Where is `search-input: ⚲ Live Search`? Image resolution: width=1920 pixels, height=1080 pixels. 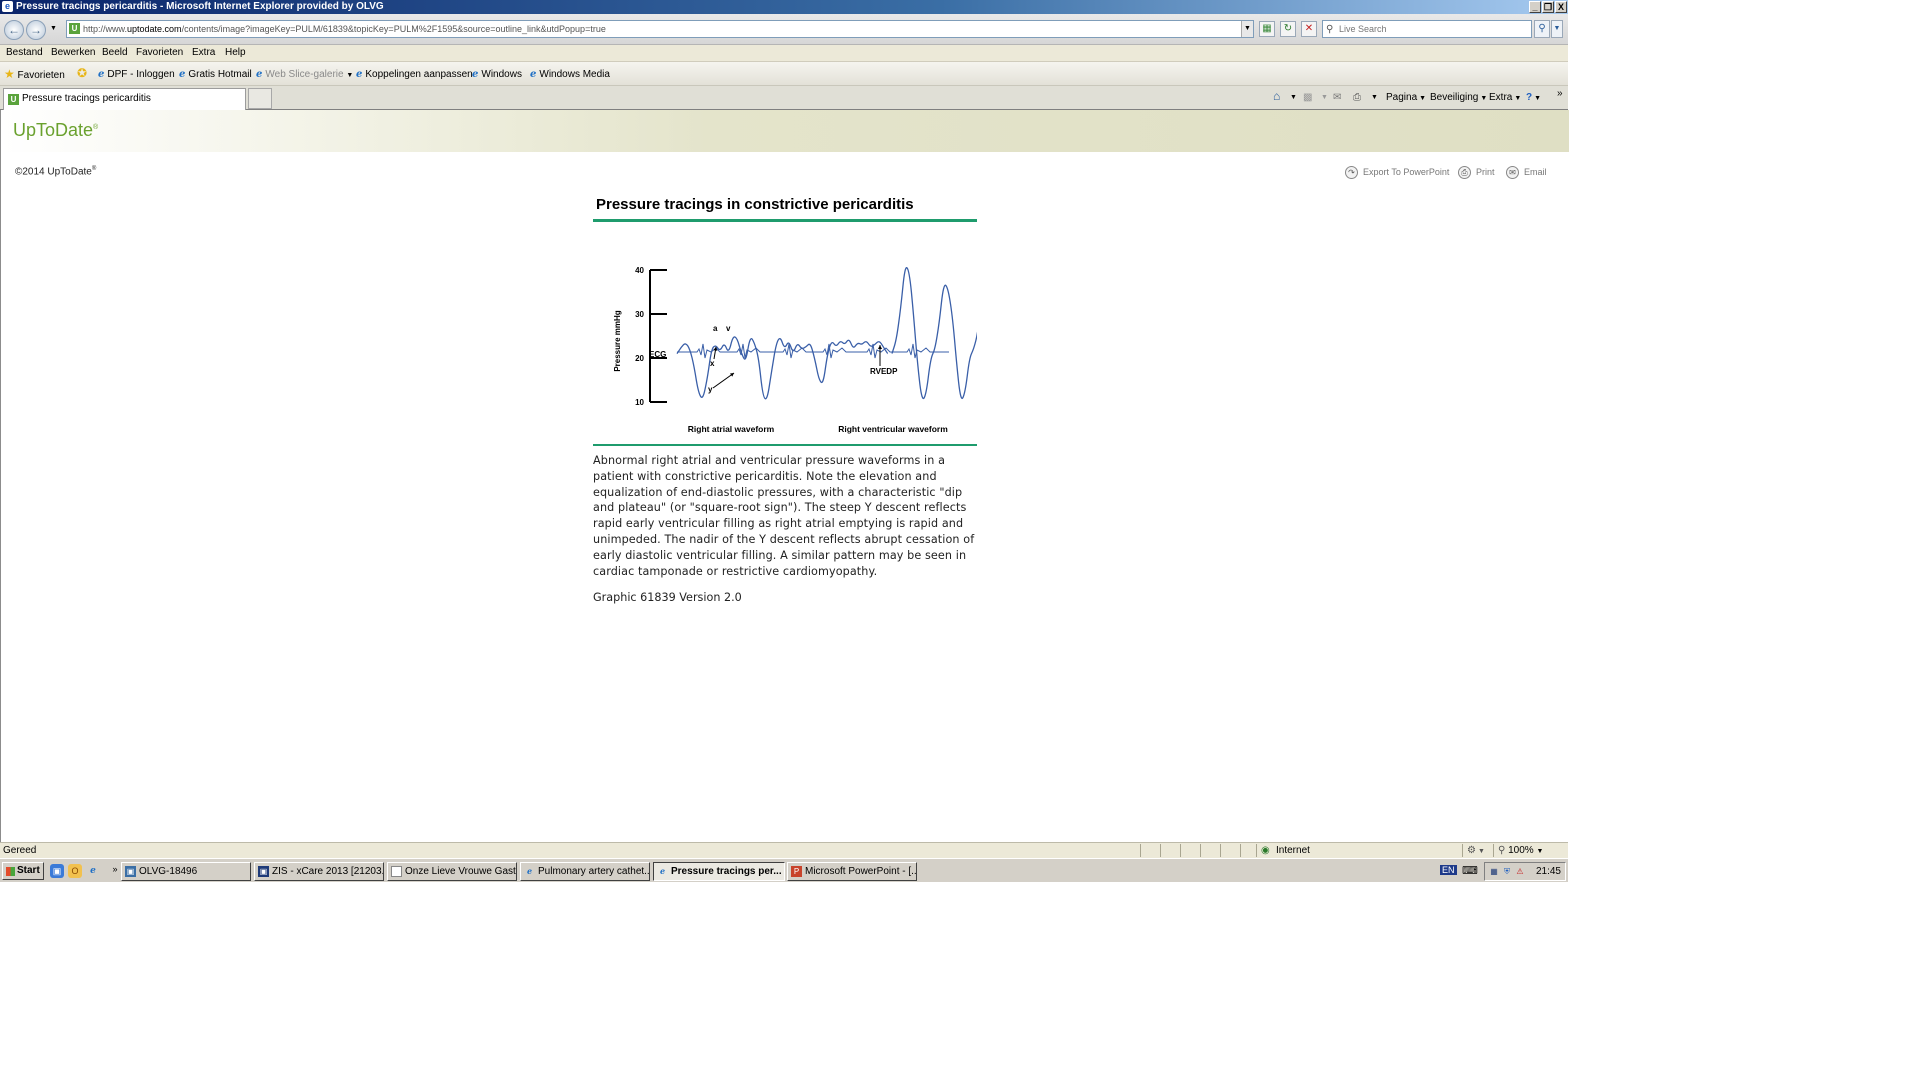
search-input: ⚲ Live Search is located at coordinates (1427, 29).